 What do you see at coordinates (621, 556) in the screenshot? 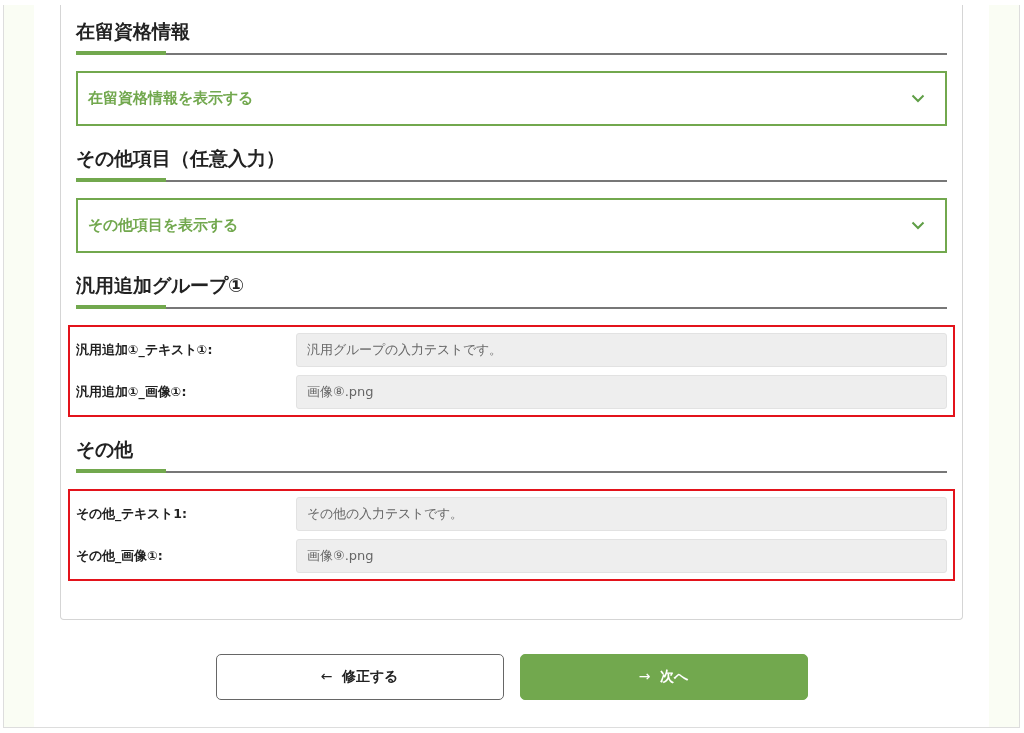
I see `readonly-field: 画像⑨.png` at bounding box center [621, 556].